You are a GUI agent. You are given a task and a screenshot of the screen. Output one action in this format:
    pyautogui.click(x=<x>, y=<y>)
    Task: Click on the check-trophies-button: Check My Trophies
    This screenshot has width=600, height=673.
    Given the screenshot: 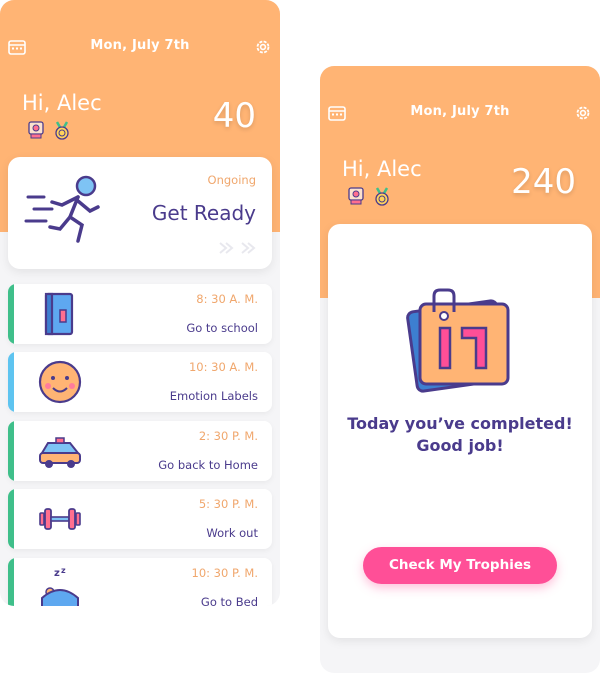 What is the action you would take?
    pyautogui.click(x=460, y=565)
    